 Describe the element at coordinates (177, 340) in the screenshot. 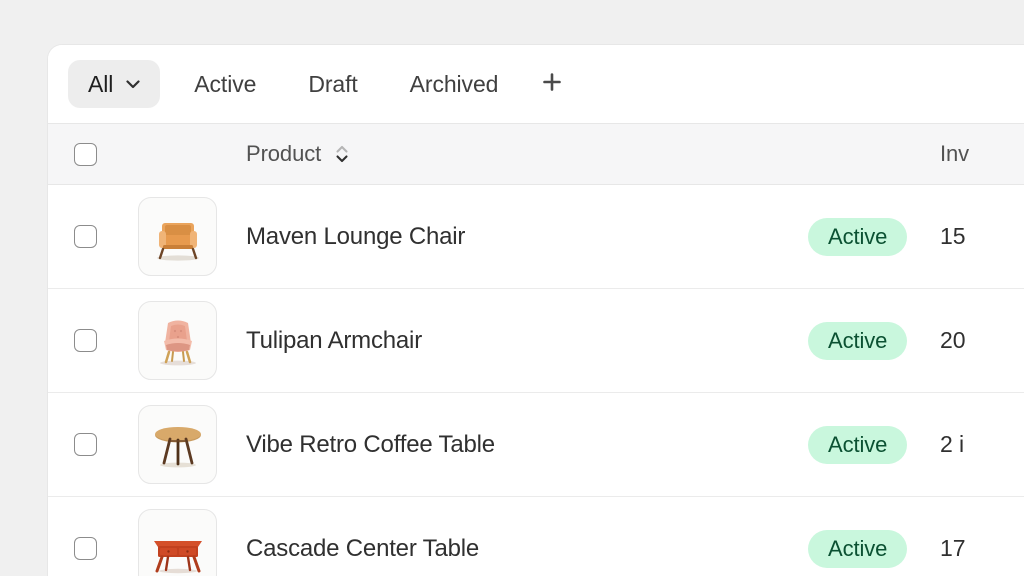

I see `armchair-pink-thumbnail` at that location.